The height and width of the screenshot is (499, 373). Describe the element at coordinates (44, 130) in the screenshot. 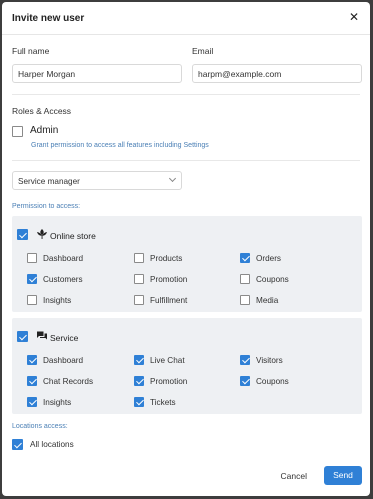

I see `admin-label: Admin` at that location.